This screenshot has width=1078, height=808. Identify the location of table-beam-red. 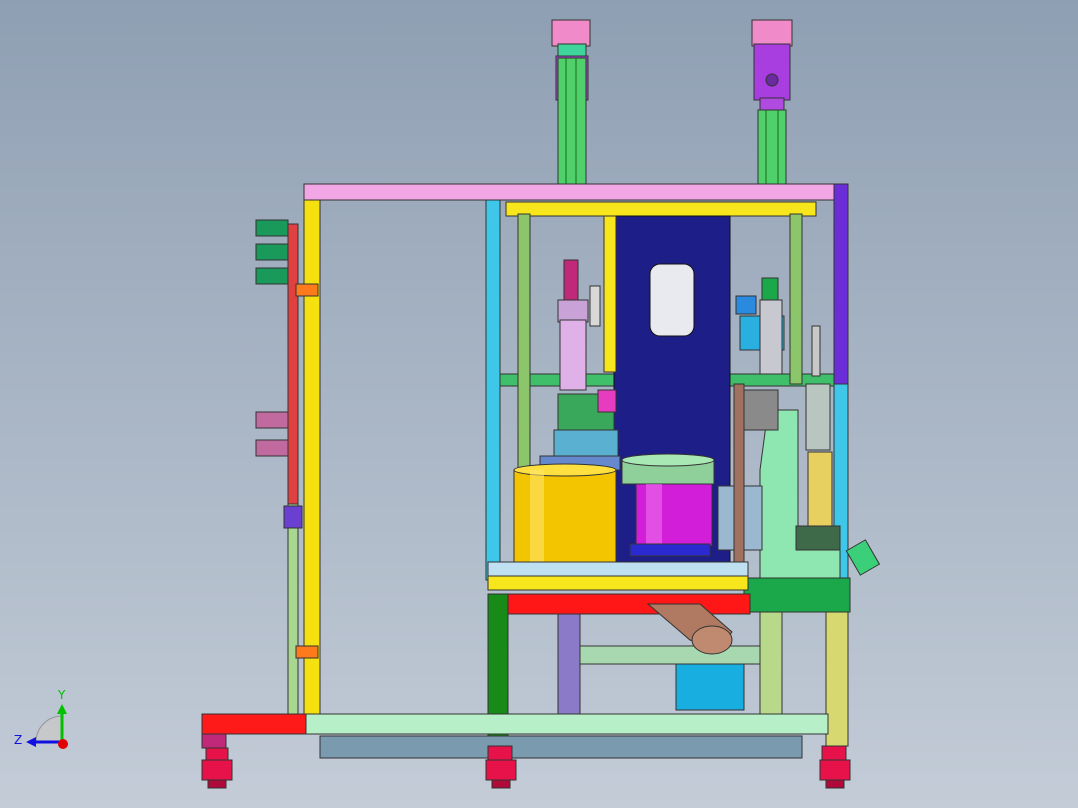
(628, 604).